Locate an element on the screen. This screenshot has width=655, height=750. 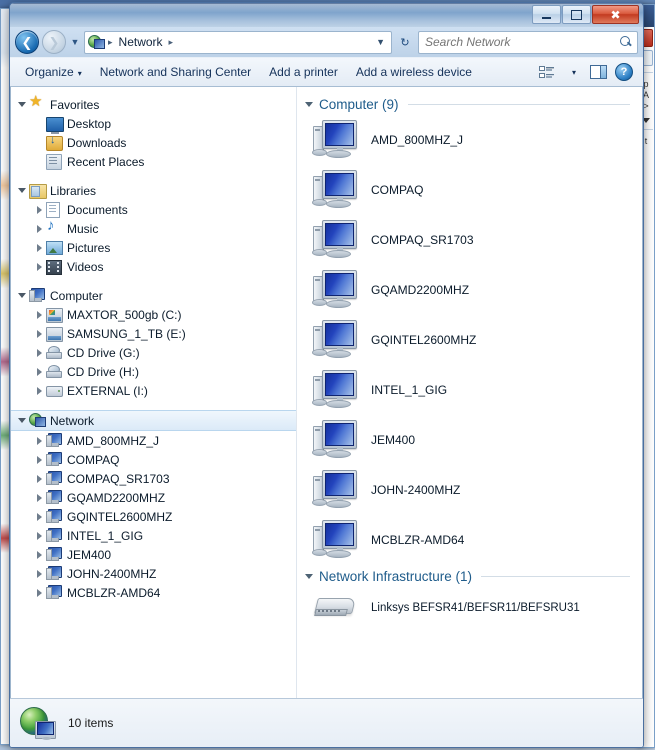
sidebar-item-recent-places: Recent Places is located at coordinates (153, 161).